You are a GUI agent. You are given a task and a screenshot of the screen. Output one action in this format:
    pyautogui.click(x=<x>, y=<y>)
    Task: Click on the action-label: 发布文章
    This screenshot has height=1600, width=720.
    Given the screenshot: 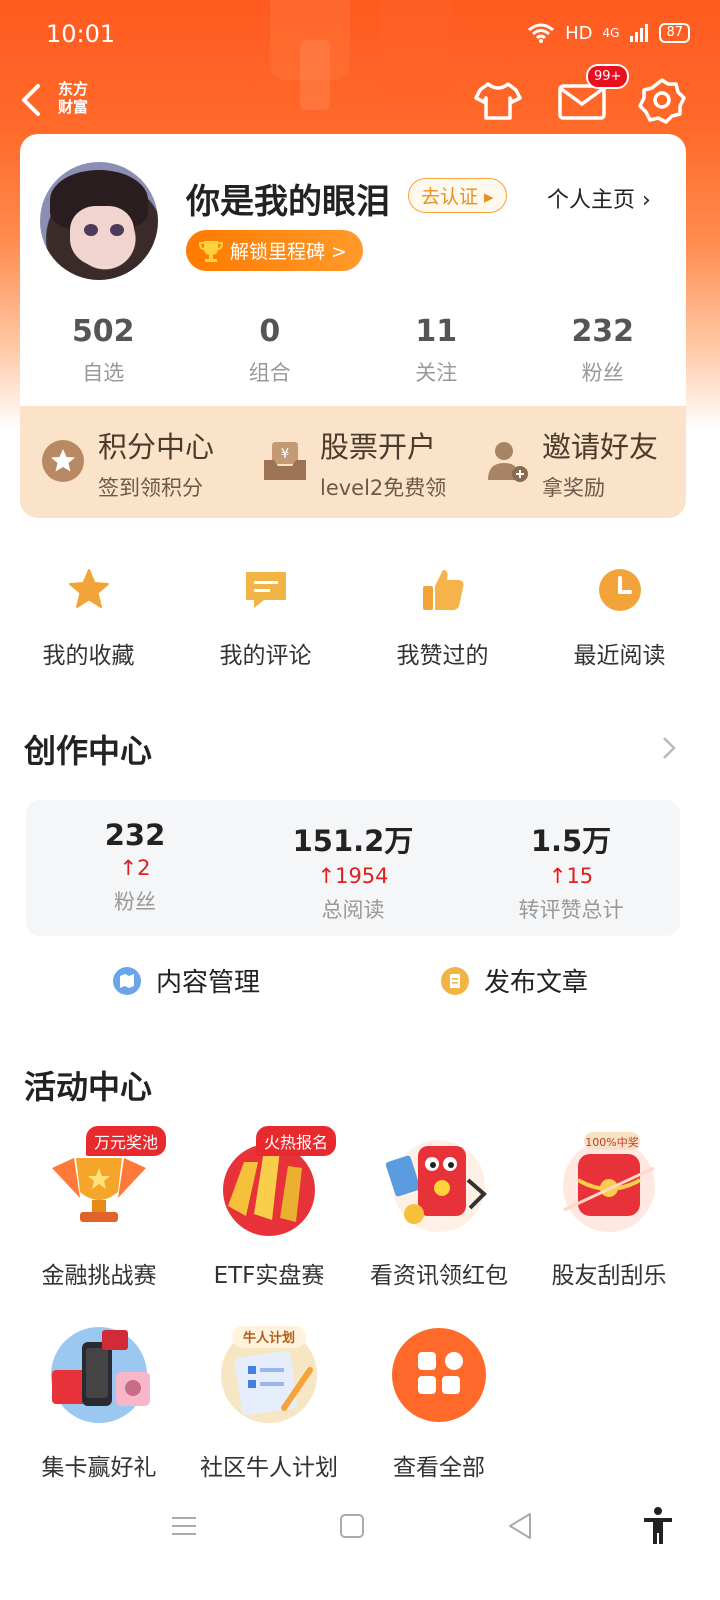 What is the action you would take?
    pyautogui.click(x=536, y=983)
    